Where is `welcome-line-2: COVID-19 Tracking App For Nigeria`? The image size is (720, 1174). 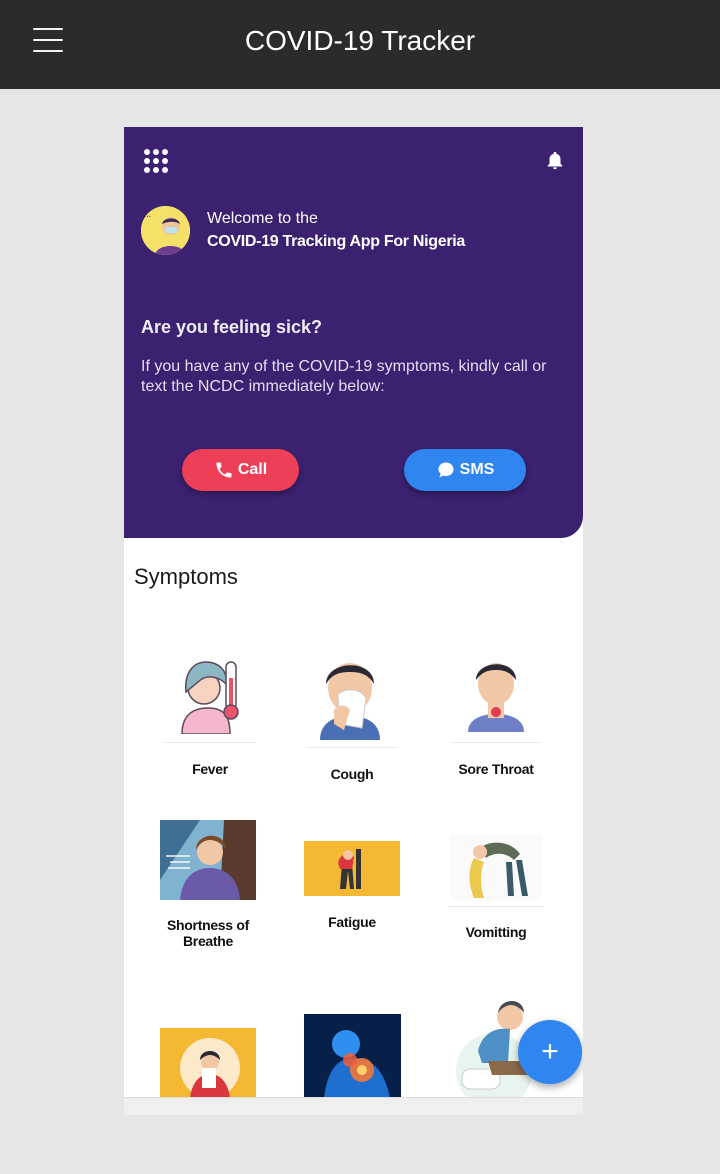
welcome-line-2: COVID-19 Tracking App For Nigeria is located at coordinates (336, 241).